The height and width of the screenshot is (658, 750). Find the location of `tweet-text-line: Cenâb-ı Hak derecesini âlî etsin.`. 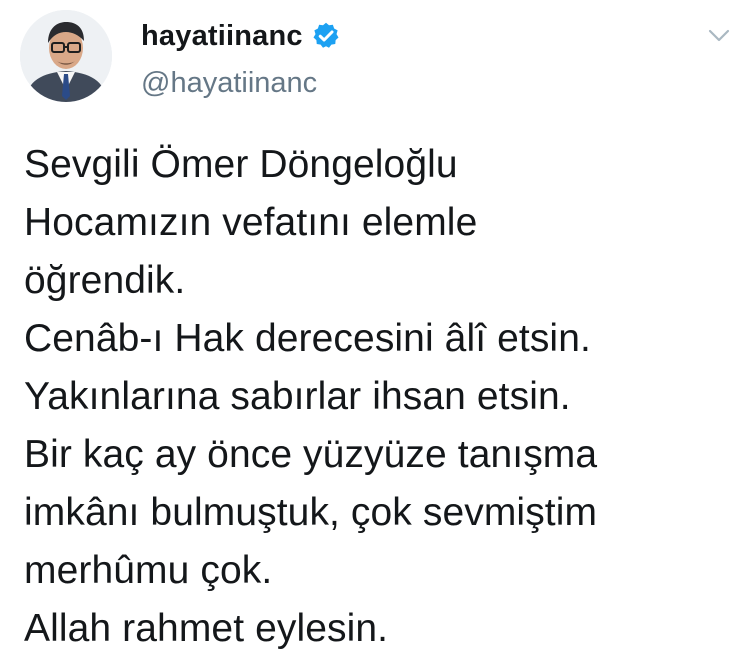

tweet-text-line: Cenâb-ı Hak derecesini âlî etsin. is located at coordinates (307, 338).